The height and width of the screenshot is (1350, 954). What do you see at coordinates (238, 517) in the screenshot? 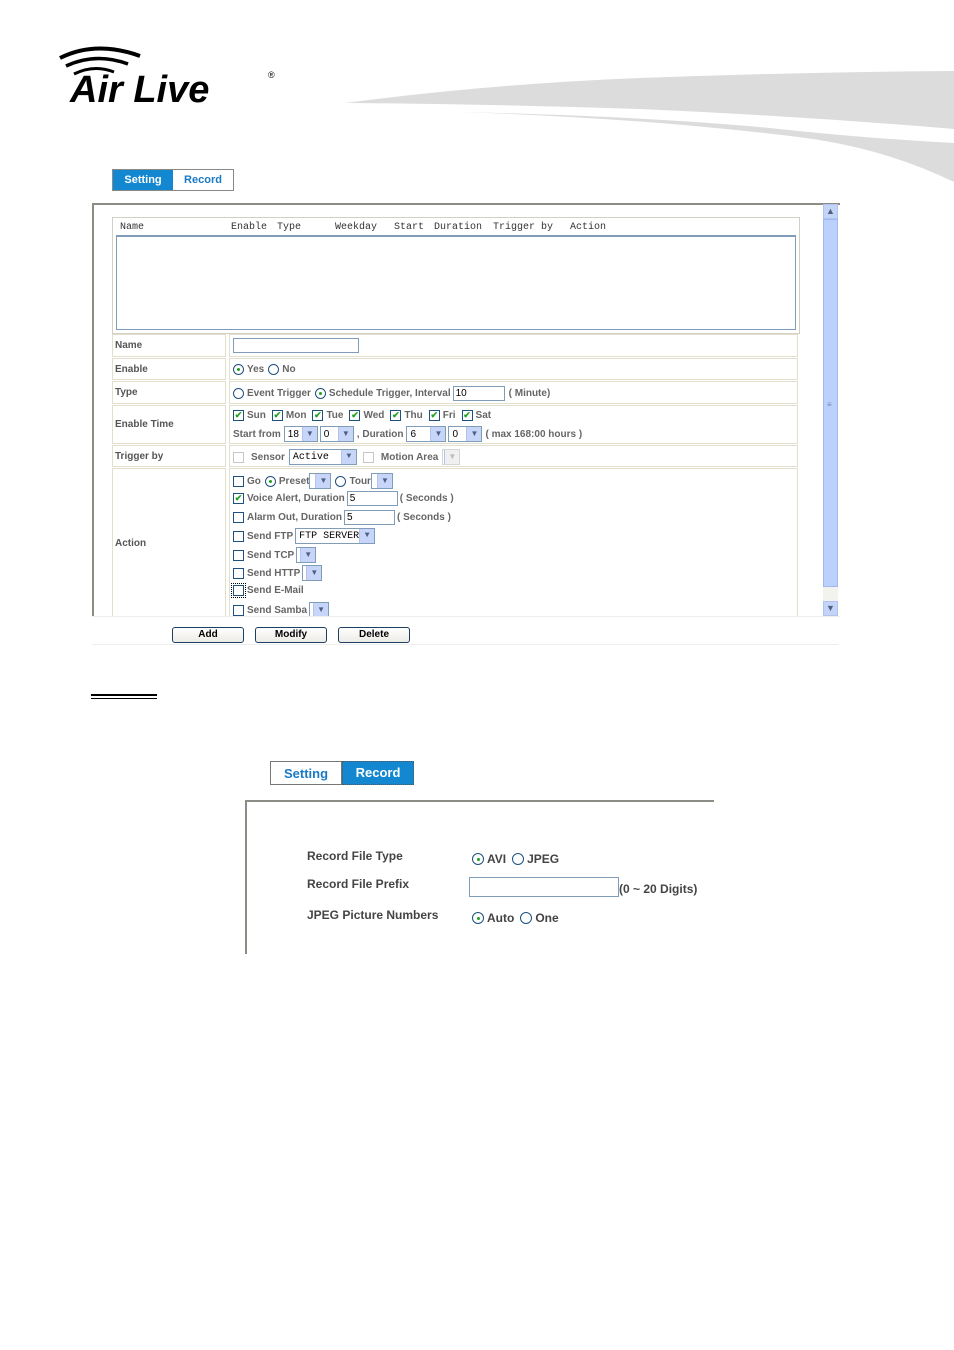
I see `alarm-out-checkbox` at bounding box center [238, 517].